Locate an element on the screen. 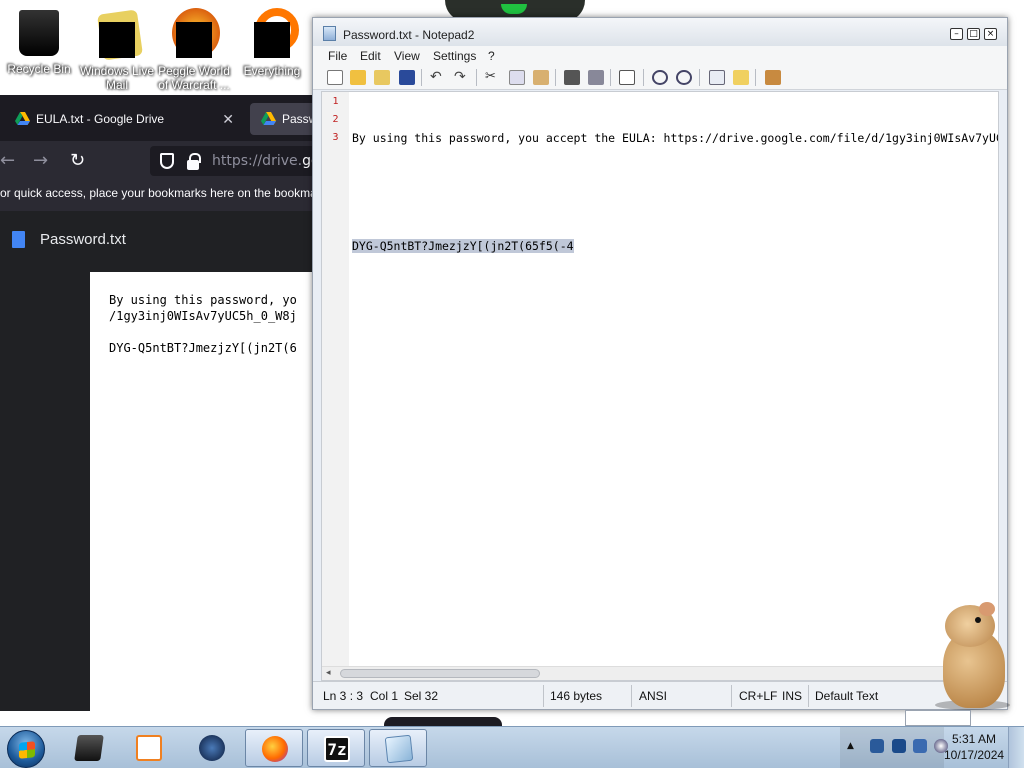  scrollbar-thumb is located at coordinates (440, 673).